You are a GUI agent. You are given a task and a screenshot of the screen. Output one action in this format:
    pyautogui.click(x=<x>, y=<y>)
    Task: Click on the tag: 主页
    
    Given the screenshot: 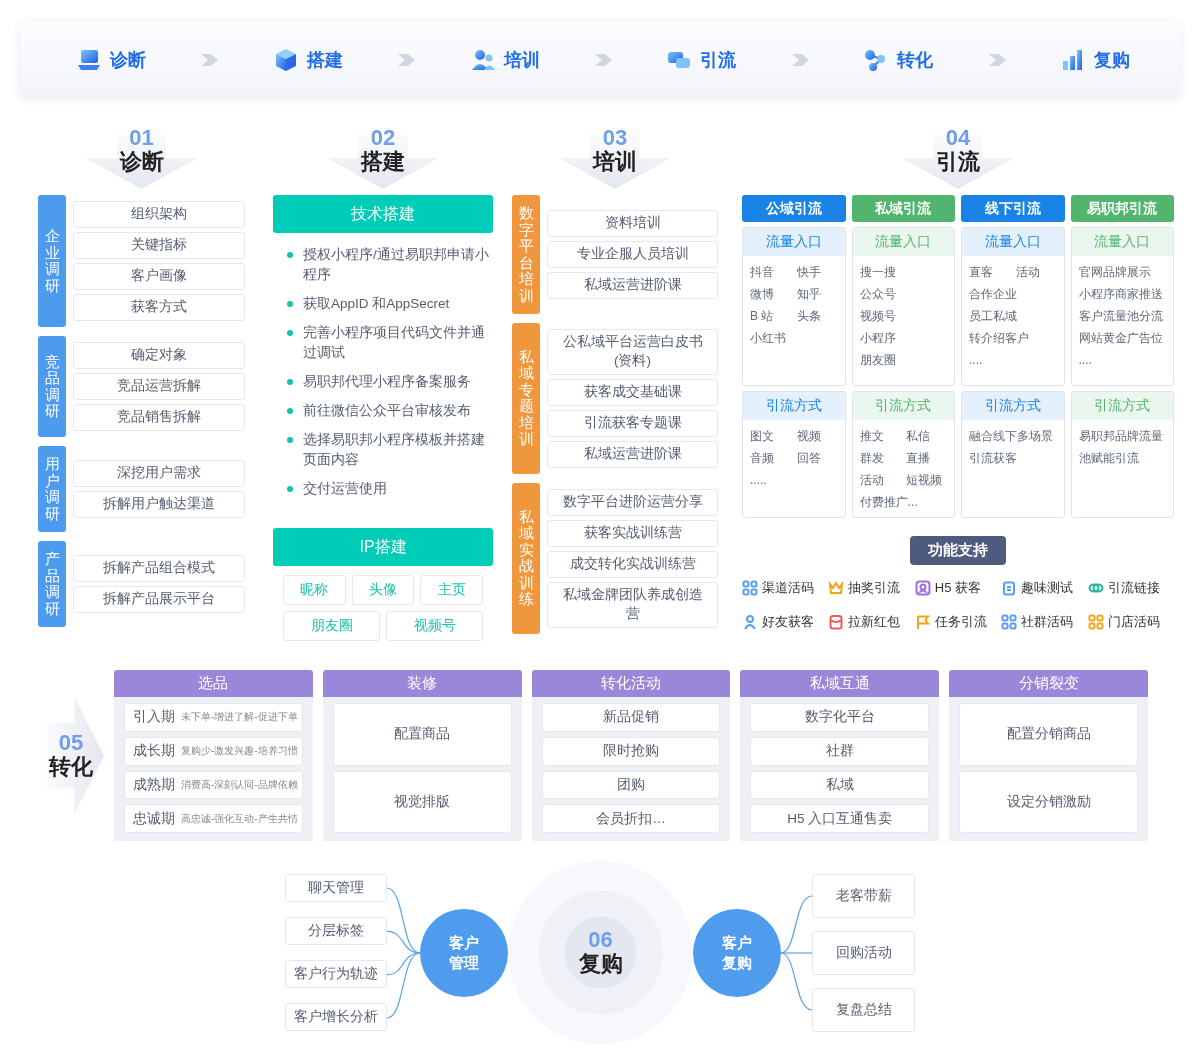 What is the action you would take?
    pyautogui.click(x=451, y=590)
    